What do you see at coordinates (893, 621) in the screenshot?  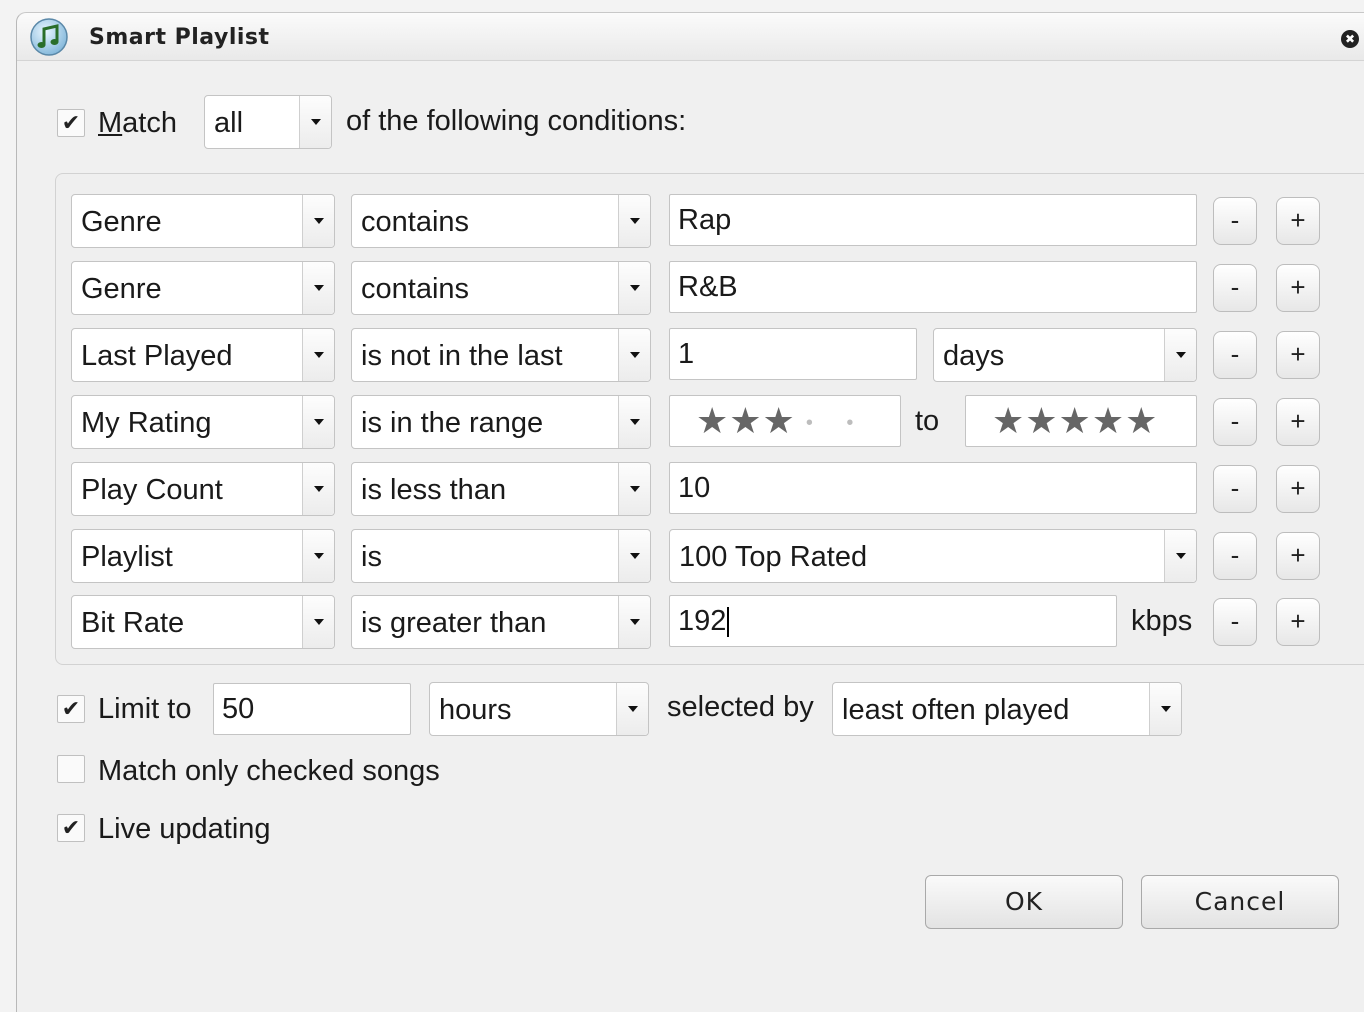 I see `rule-value-input: 192` at bounding box center [893, 621].